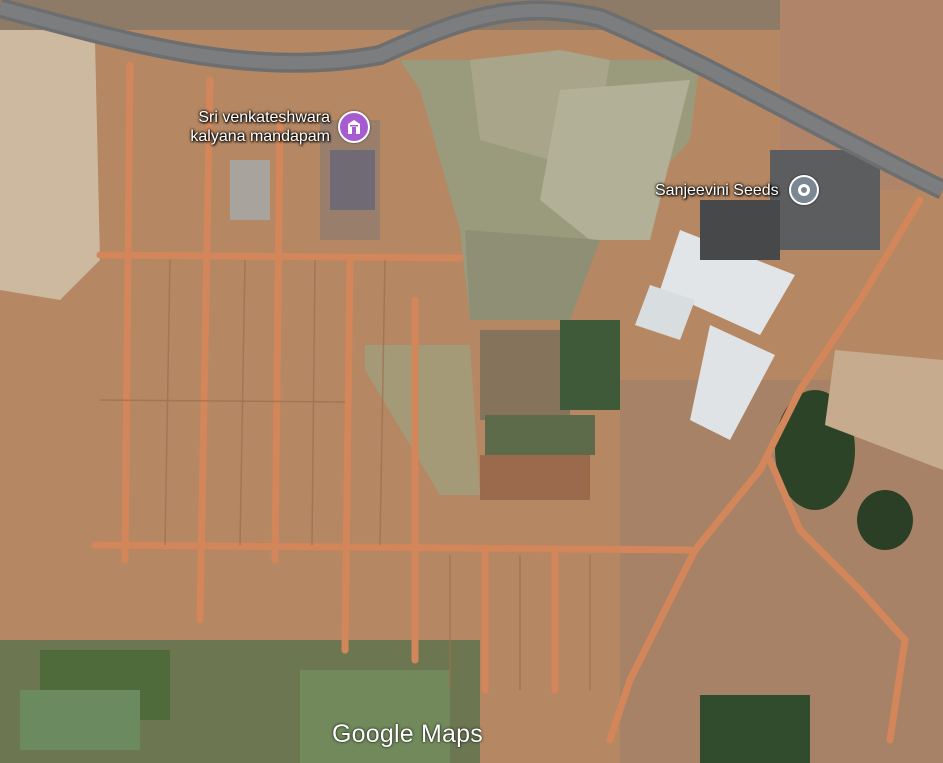  I want to click on poi-label: Sanjeevini Seeds, so click(717, 190).